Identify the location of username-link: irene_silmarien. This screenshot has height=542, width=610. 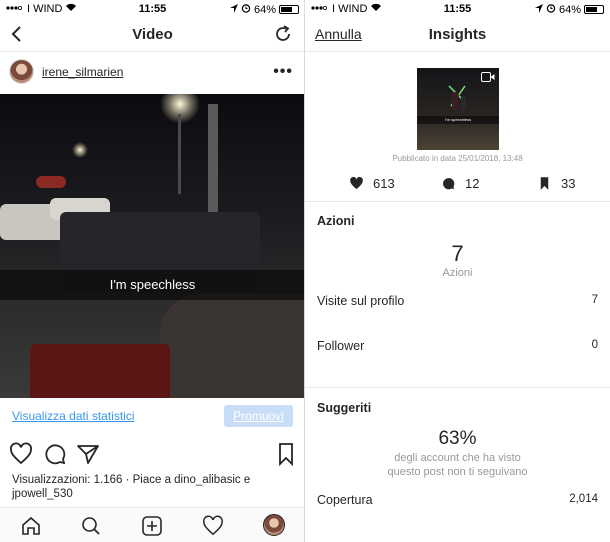
(82, 72).